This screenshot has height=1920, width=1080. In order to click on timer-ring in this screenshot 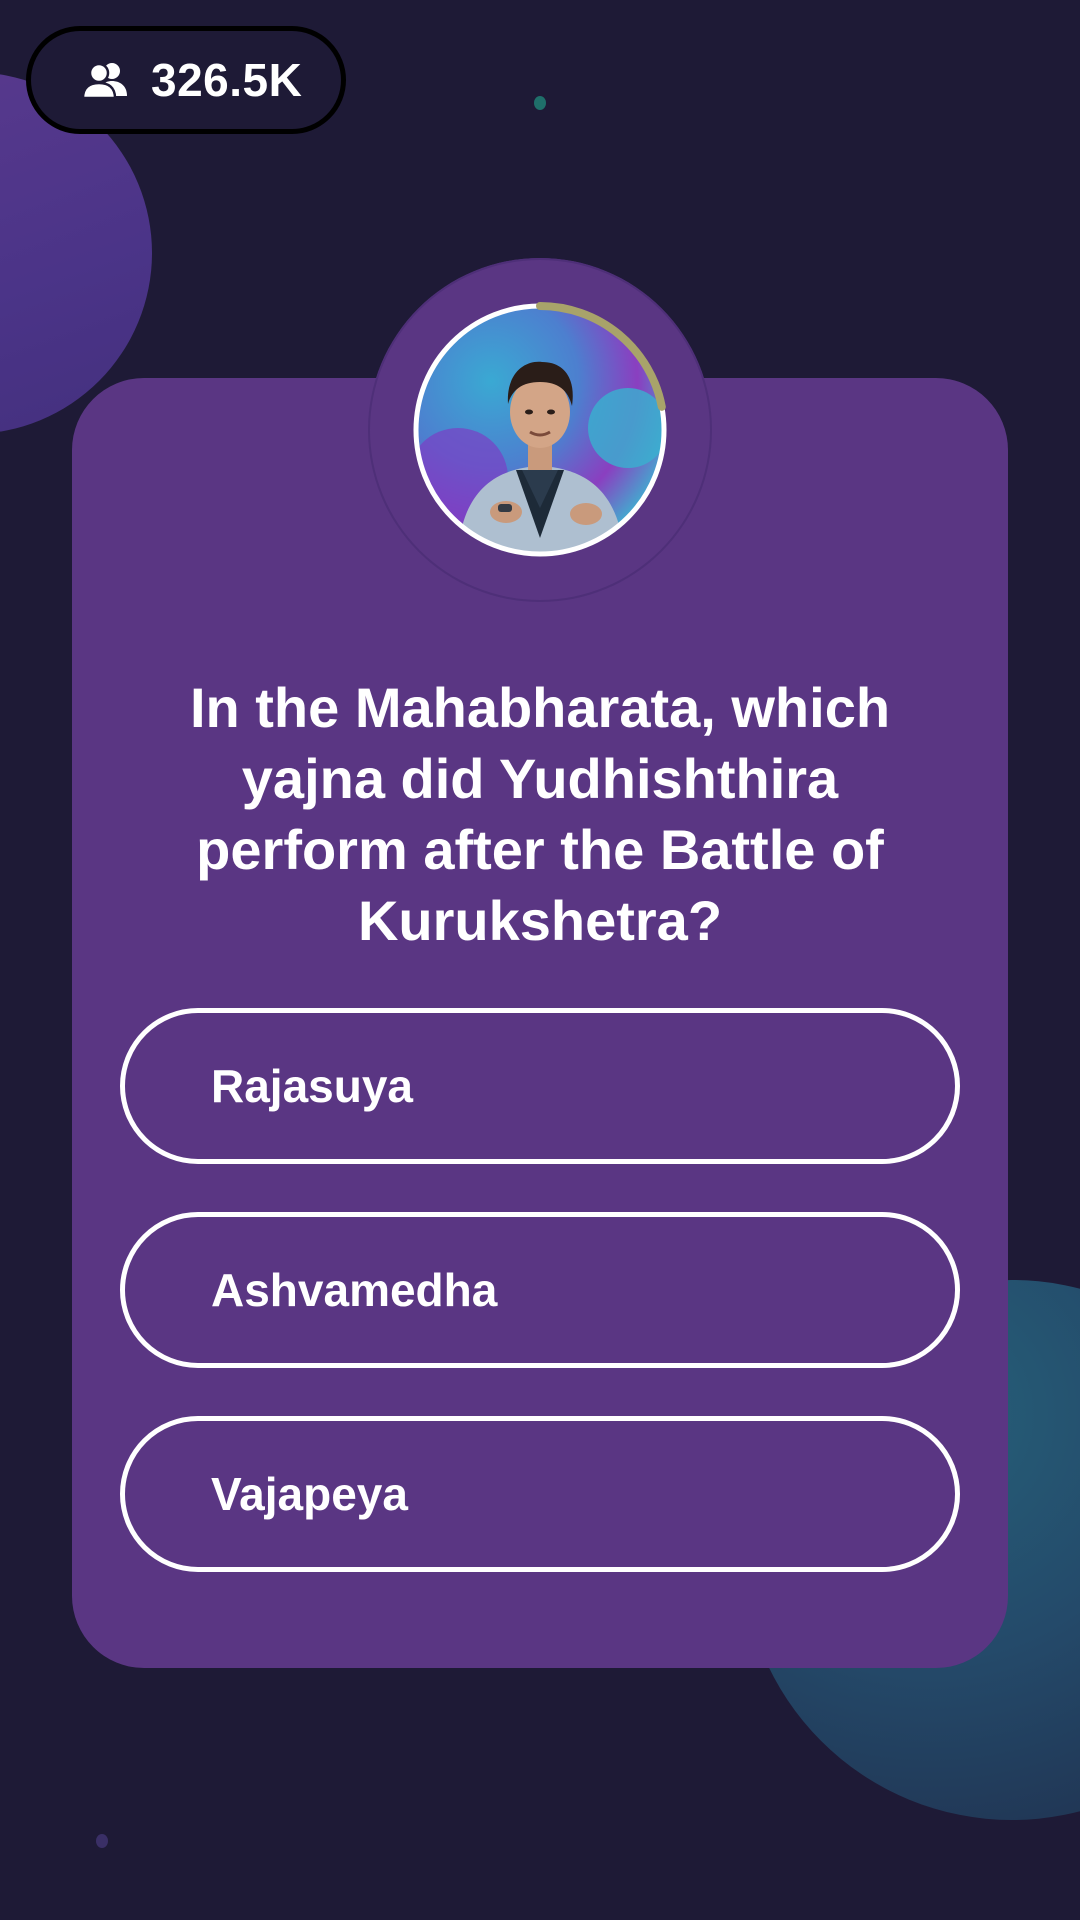, I will do `click(540, 430)`.